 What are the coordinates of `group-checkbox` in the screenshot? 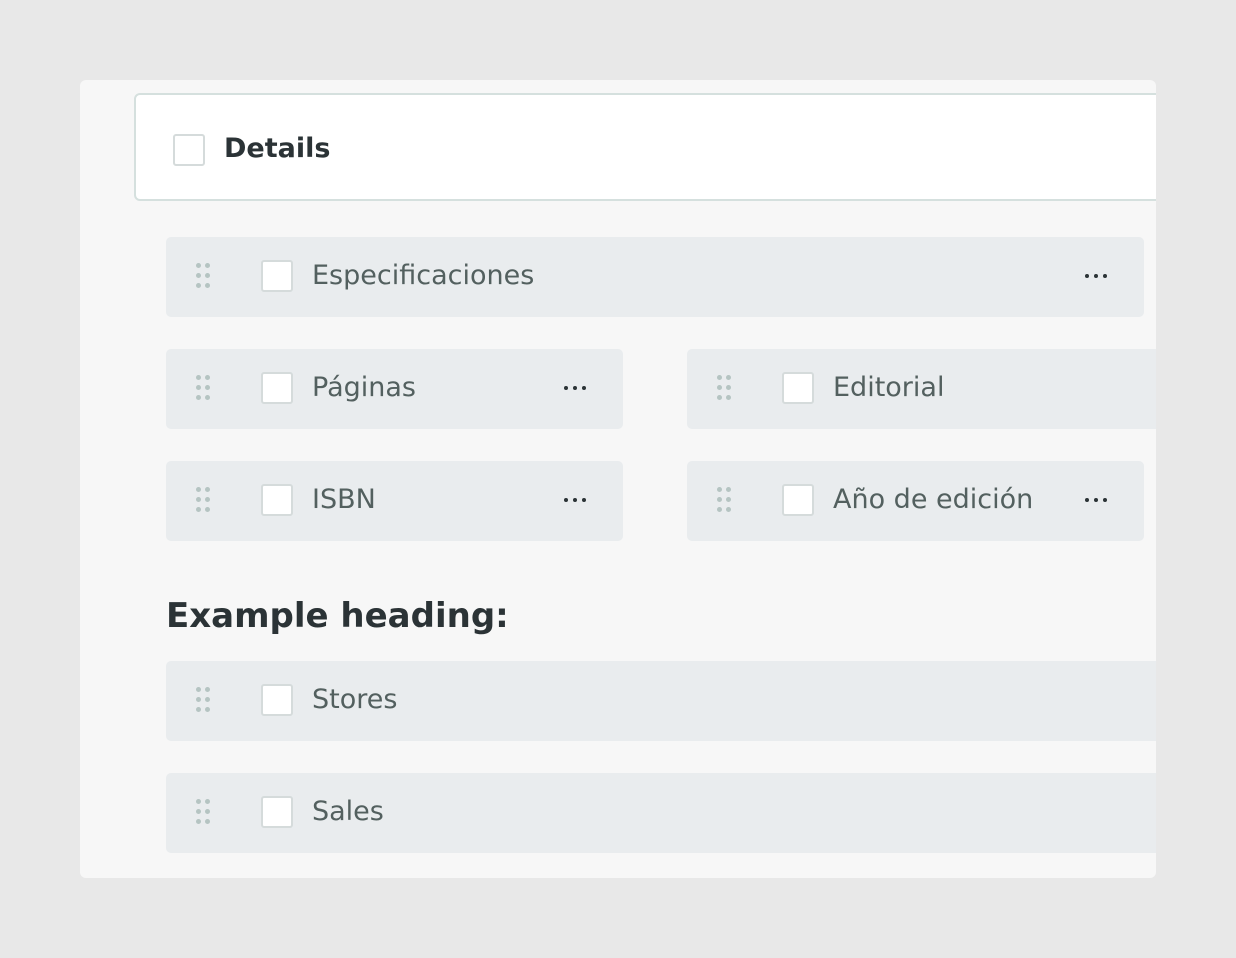 It's located at (189, 150).